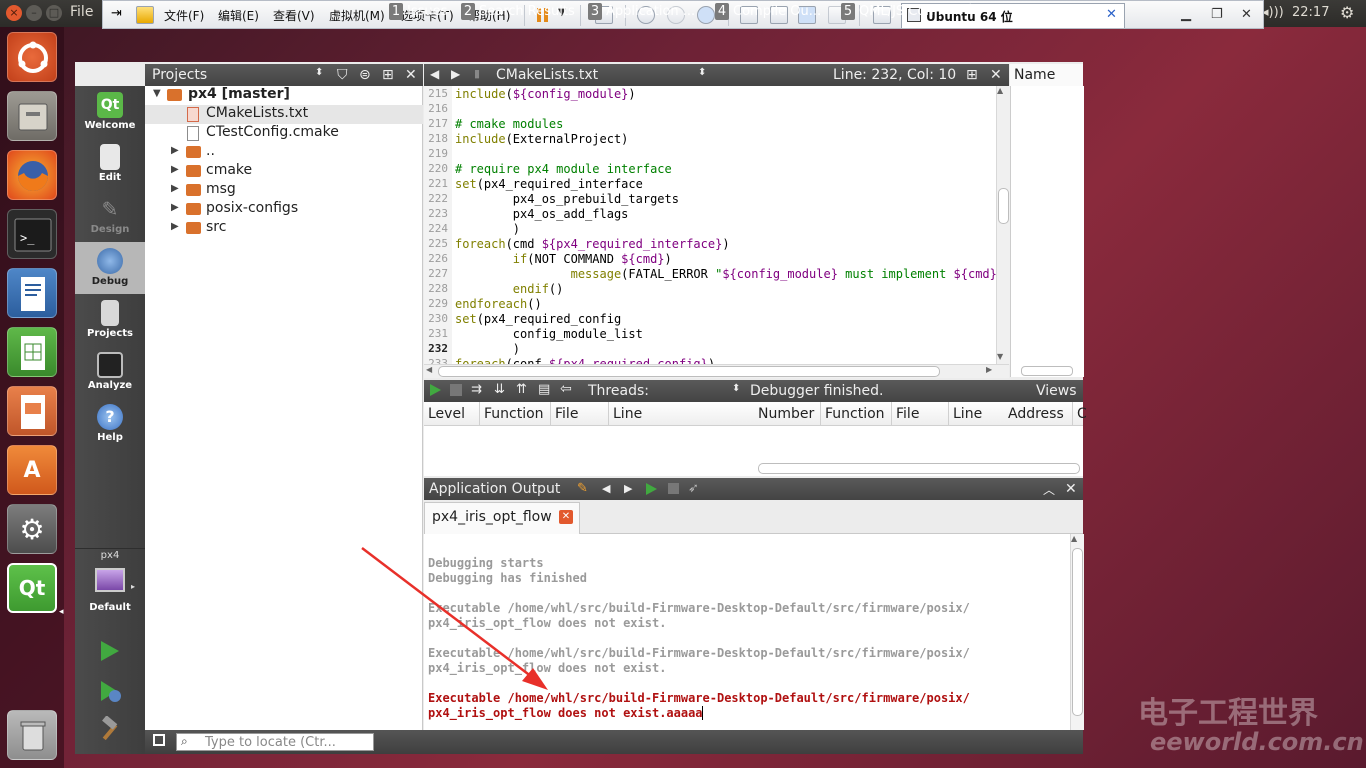 The height and width of the screenshot is (768, 1366). What do you see at coordinates (159, 740) in the screenshot?
I see `toggle-sidebar-icon` at bounding box center [159, 740].